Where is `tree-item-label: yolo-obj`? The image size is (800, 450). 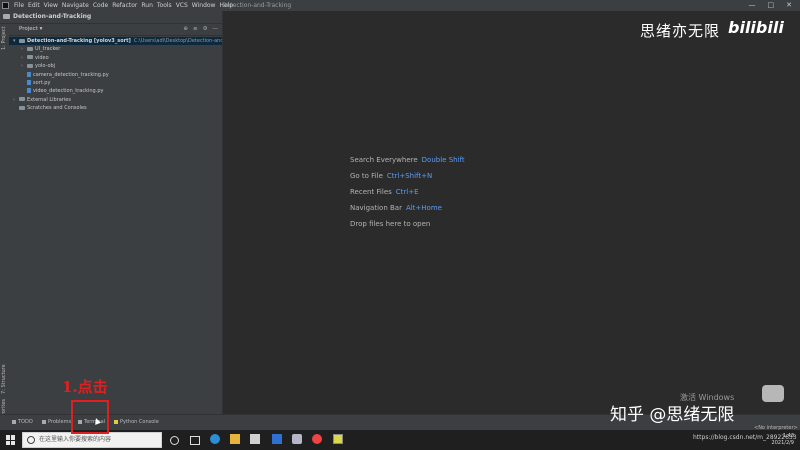
tree-item-label: yolo-obj is located at coordinates (45, 66).